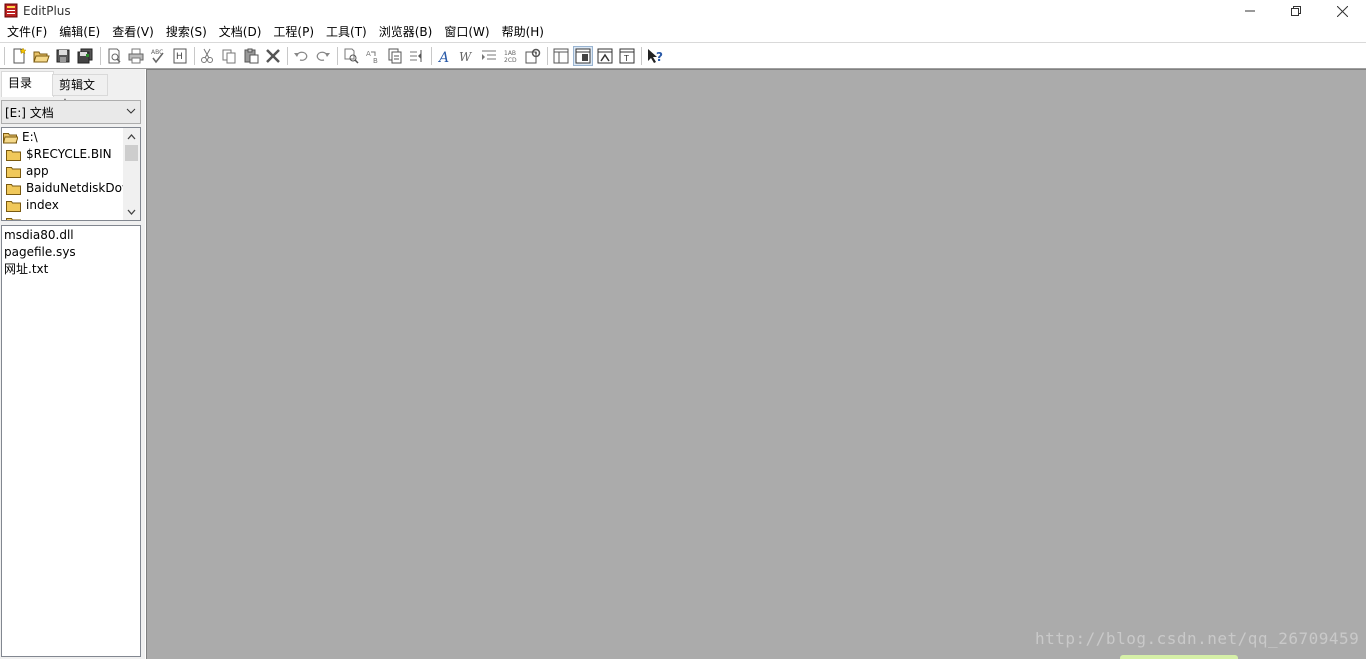 Image resolution: width=1366 pixels, height=659 pixels. Describe the element at coordinates (136, 56) in the screenshot. I see `print-icon` at that location.